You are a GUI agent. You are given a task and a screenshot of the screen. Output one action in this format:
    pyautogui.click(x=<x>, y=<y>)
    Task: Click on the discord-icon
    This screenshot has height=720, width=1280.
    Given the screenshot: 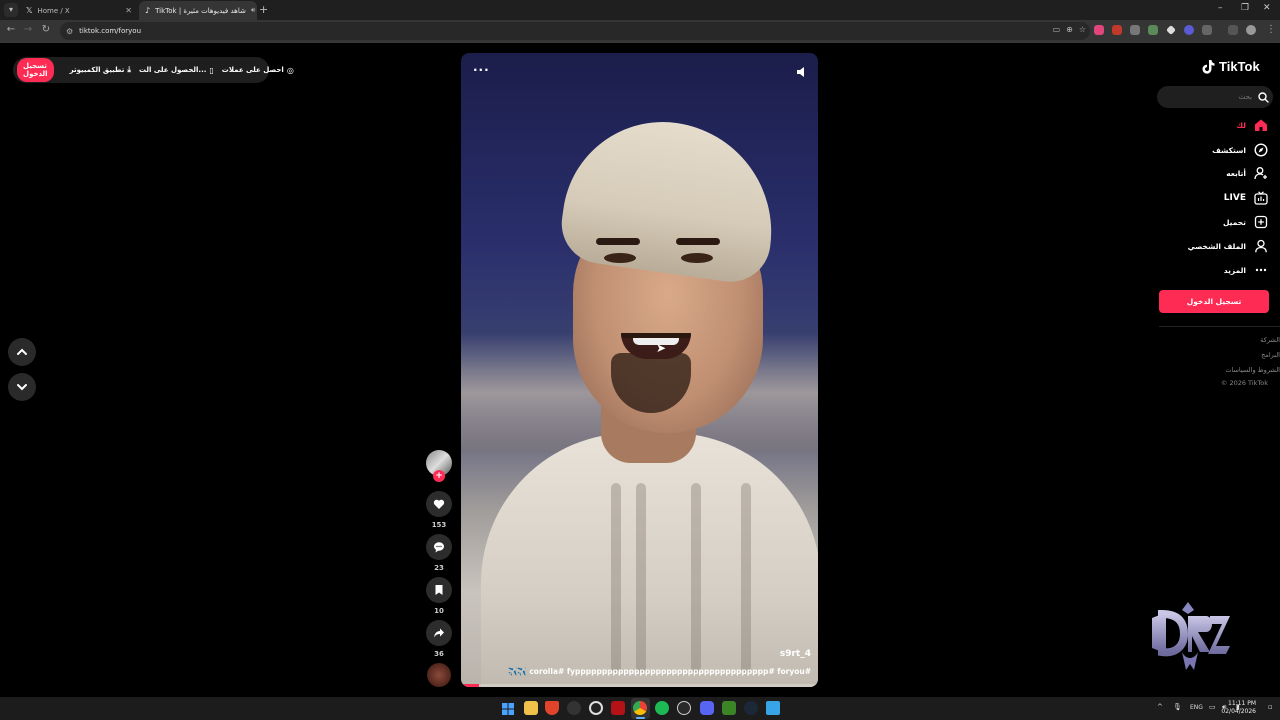 What is the action you would take?
    pyautogui.click(x=707, y=708)
    